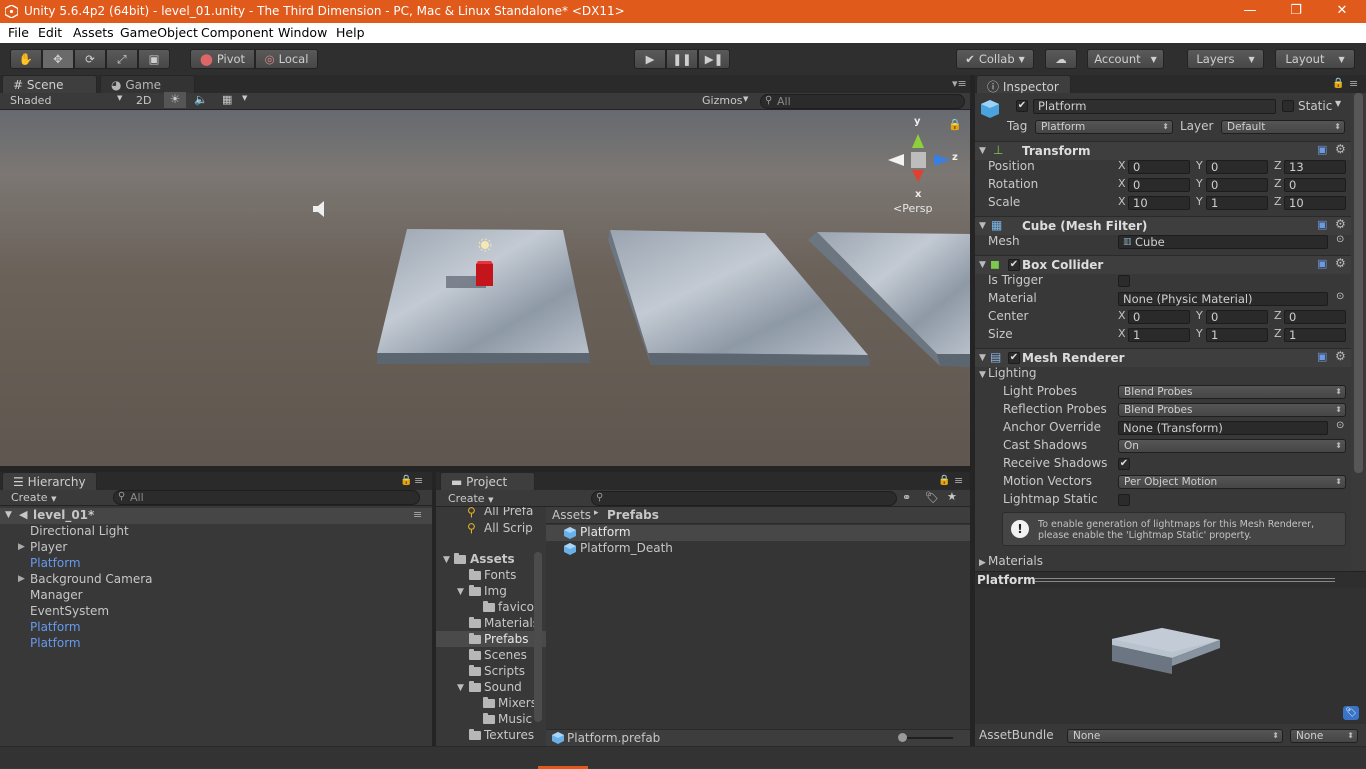 The width and height of the screenshot is (1366, 769). I want to click on hierarchy-item: EventSystem, so click(216, 612).